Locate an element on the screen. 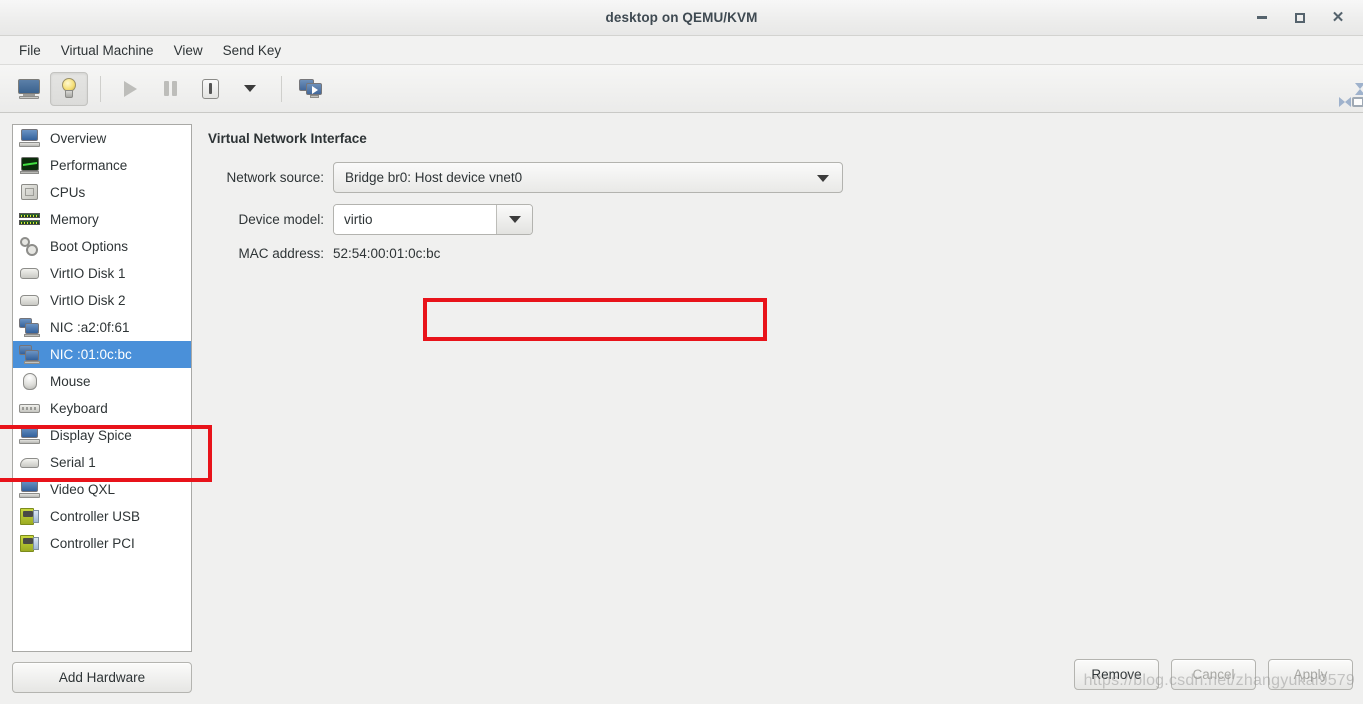 The image size is (1363, 704). multi-screen-icon is located at coordinates (311, 88).